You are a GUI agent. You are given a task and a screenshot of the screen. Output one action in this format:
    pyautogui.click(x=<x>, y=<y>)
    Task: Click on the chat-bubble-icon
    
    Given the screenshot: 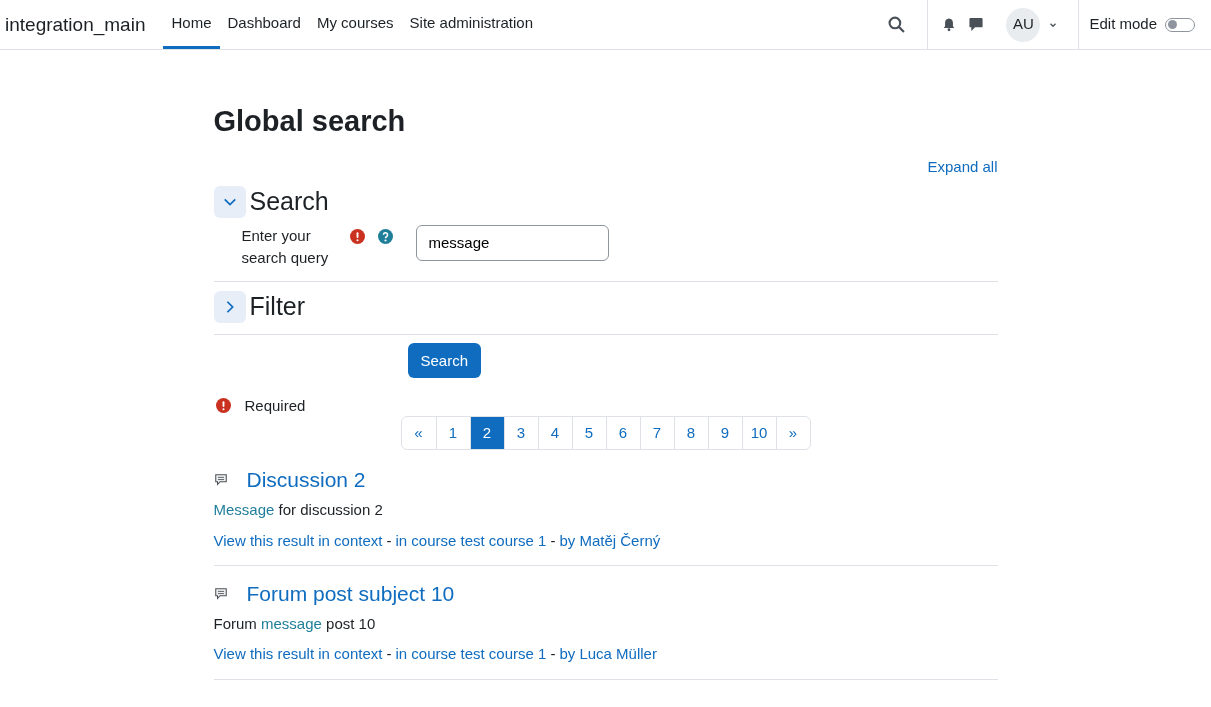 What is the action you would take?
    pyautogui.click(x=976, y=24)
    